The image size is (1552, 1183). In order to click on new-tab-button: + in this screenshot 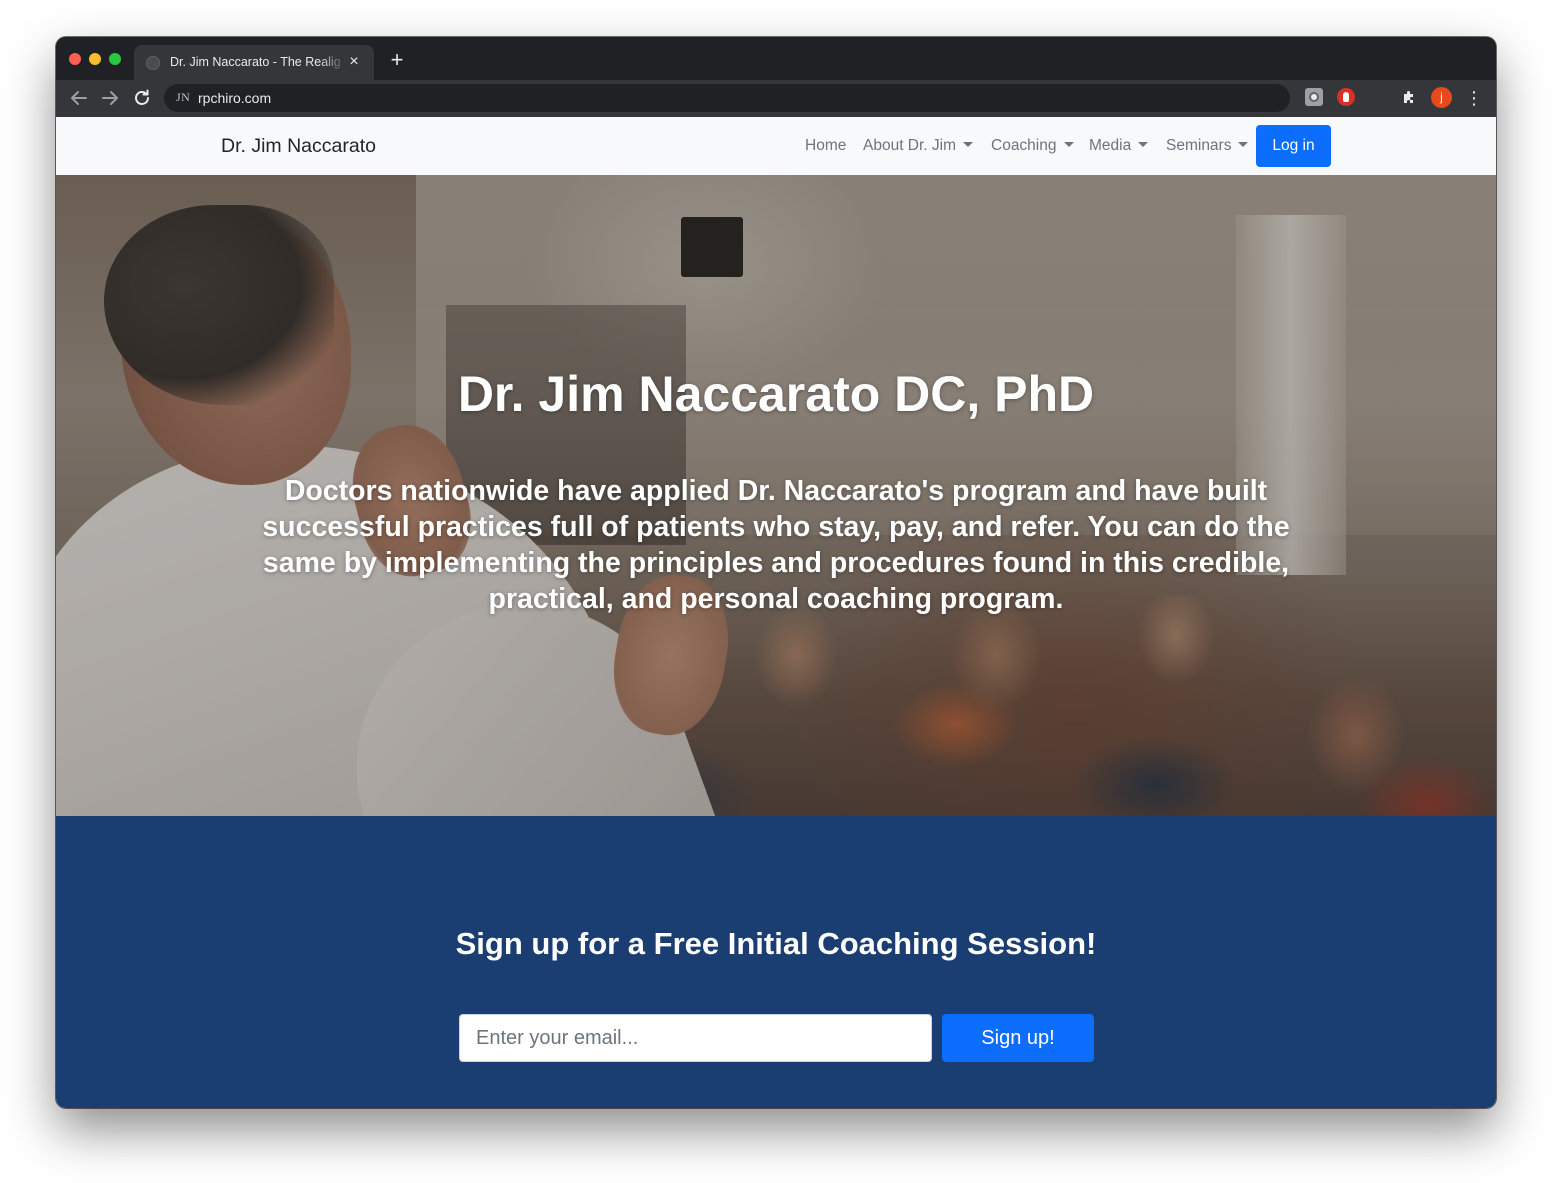, I will do `click(397, 60)`.